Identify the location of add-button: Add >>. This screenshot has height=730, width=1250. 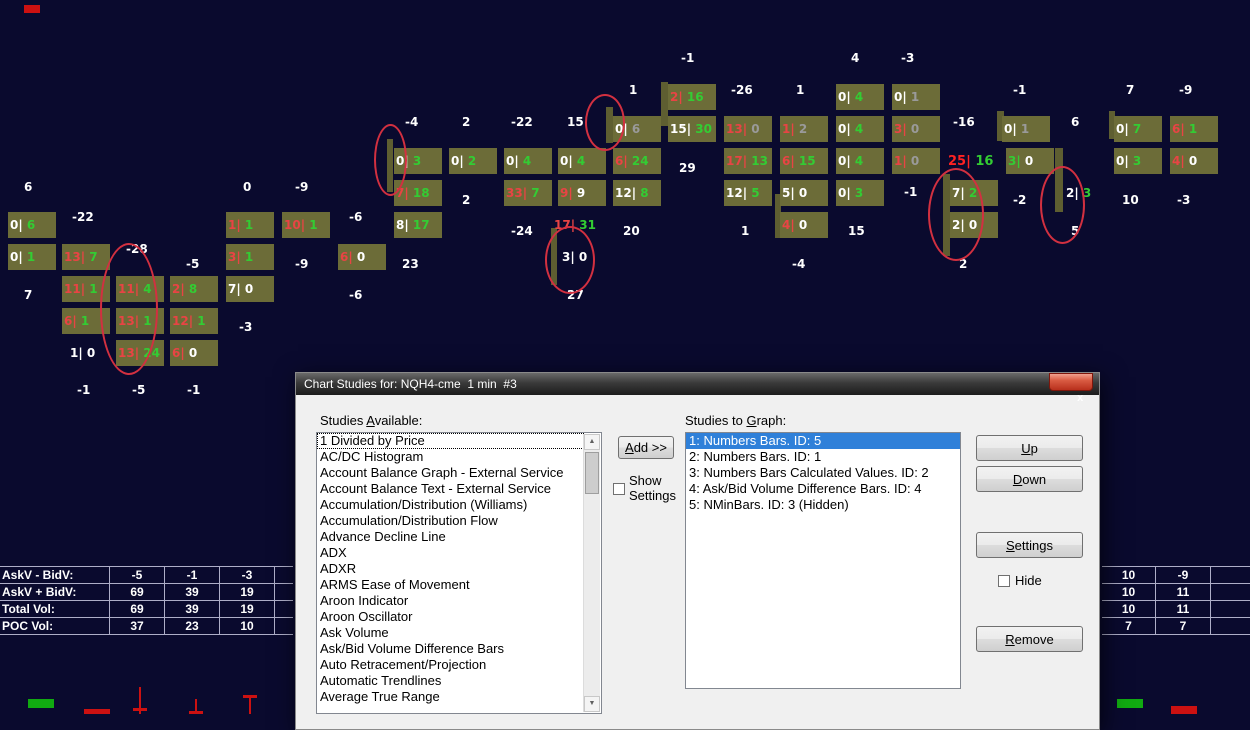
(646, 447).